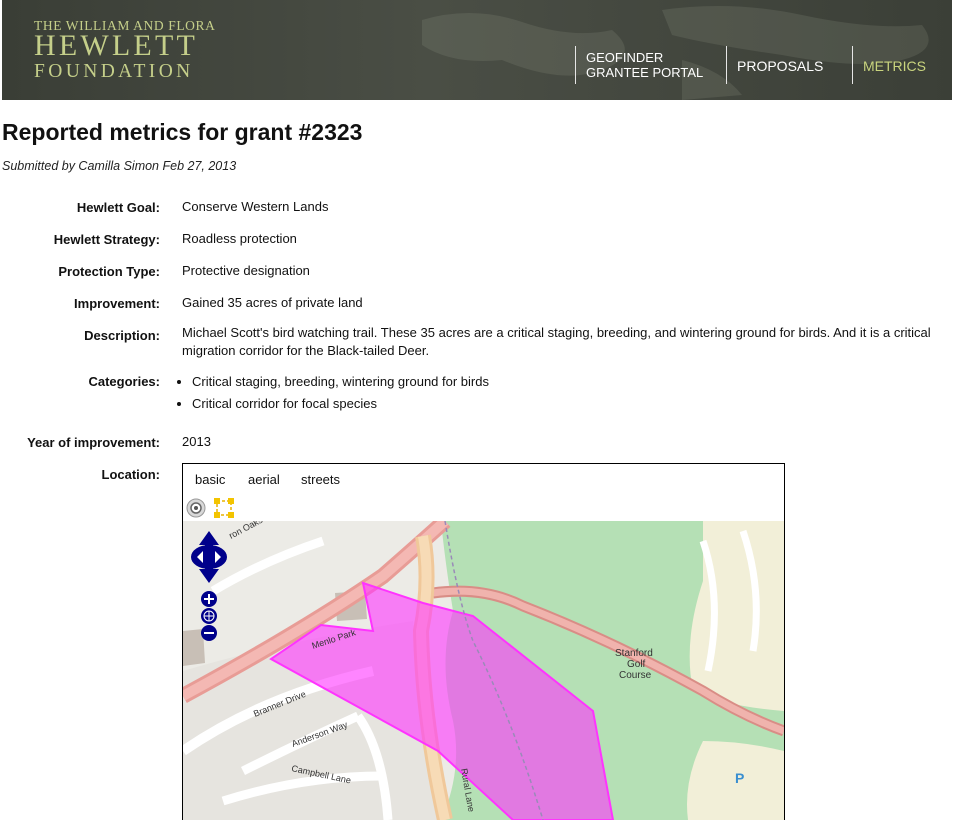 The image size is (954, 820). I want to click on strategy-value: Roadless protection, so click(239, 238).